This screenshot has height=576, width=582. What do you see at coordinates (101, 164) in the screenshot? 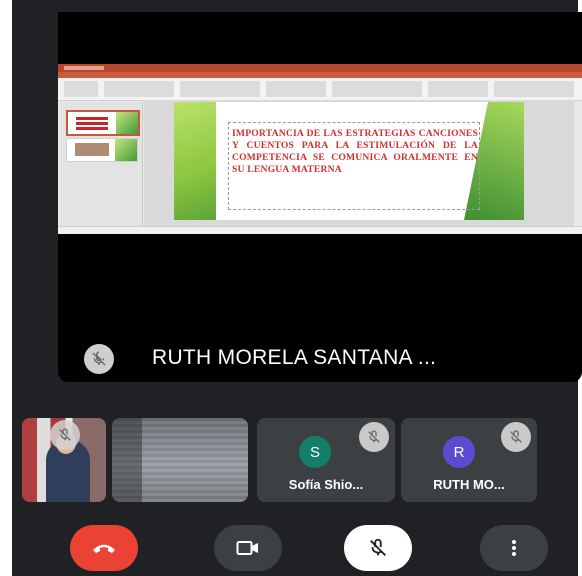
I see `slide-thumbnails` at bounding box center [101, 164].